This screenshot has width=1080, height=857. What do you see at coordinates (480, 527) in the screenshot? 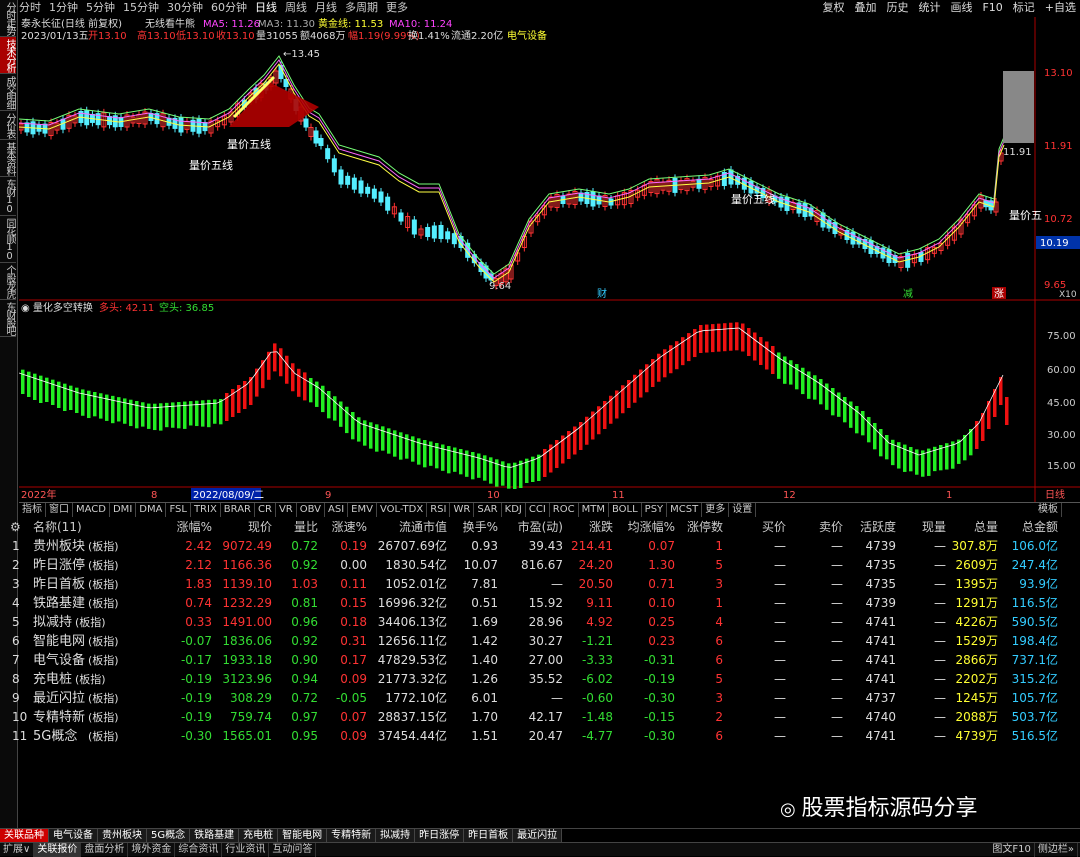
I see `col-header-6: 换手%` at bounding box center [480, 527].